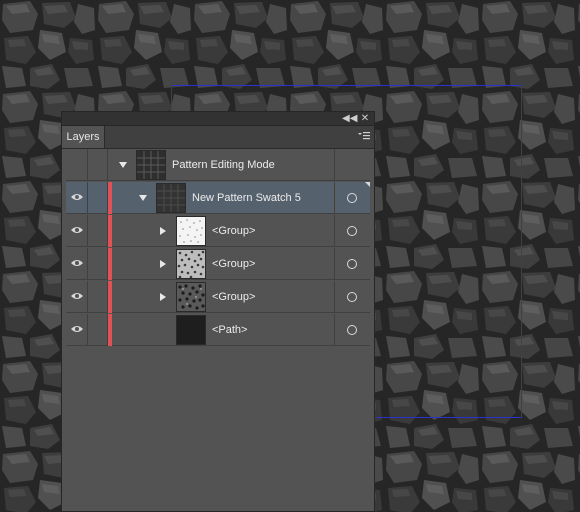  What do you see at coordinates (229, 330) in the screenshot?
I see `layer-name: <Path>` at bounding box center [229, 330].